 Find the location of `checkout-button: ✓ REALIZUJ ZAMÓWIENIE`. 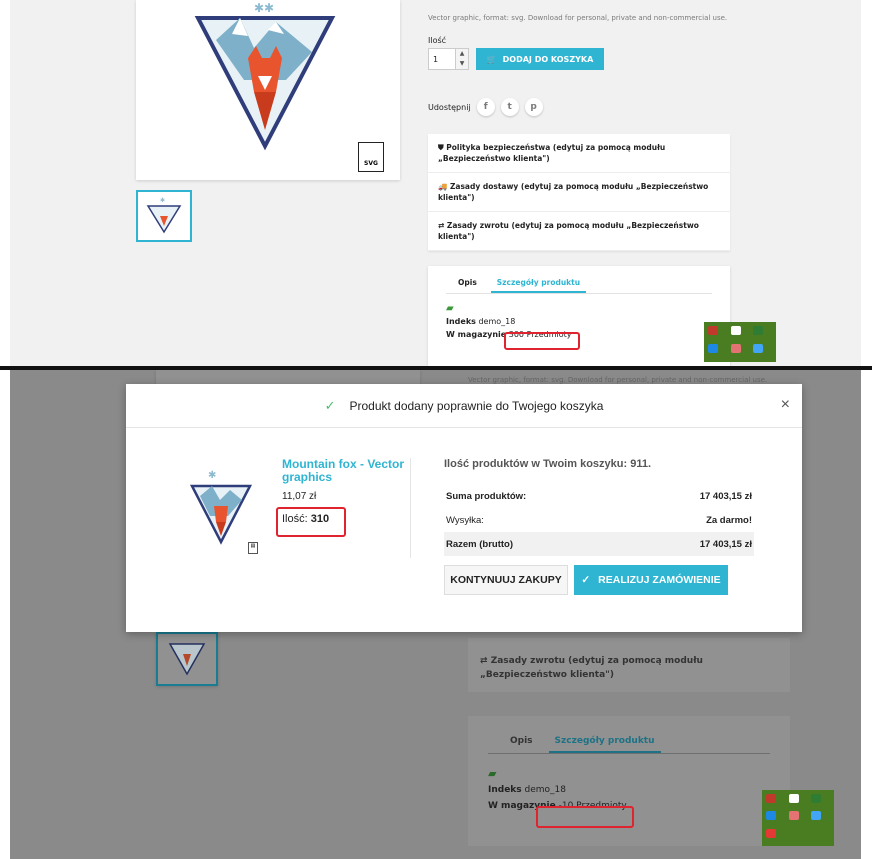

checkout-button: ✓ REALIZUJ ZAMÓWIENIE is located at coordinates (651, 580).